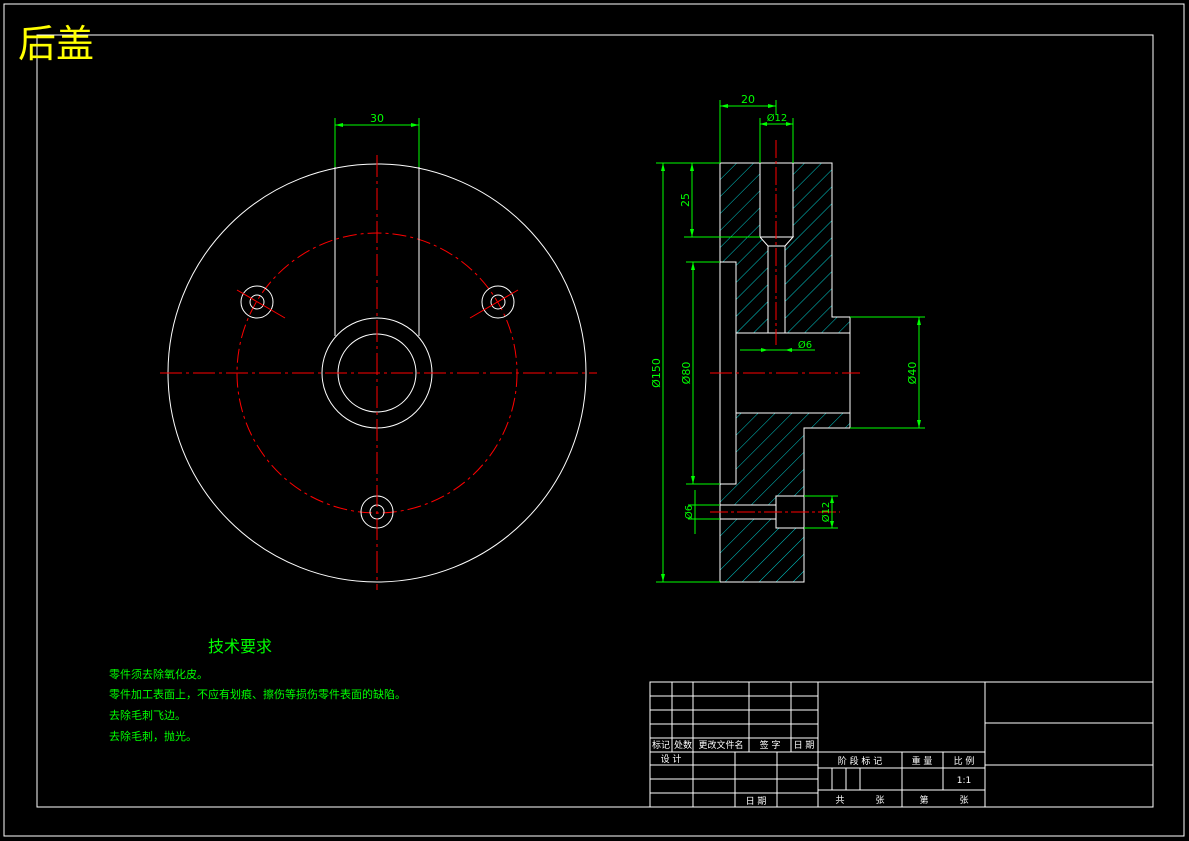 This screenshot has height=841, width=1189. What do you see at coordinates (770, 745) in the screenshot?
I see `tb-label-sign: 签 字` at bounding box center [770, 745].